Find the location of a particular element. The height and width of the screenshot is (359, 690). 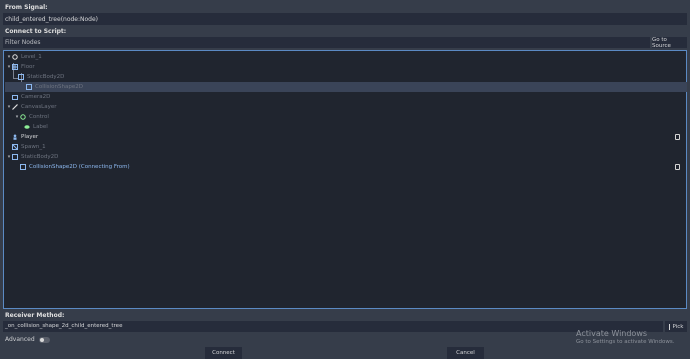

toggle-knob is located at coordinates (41, 339).